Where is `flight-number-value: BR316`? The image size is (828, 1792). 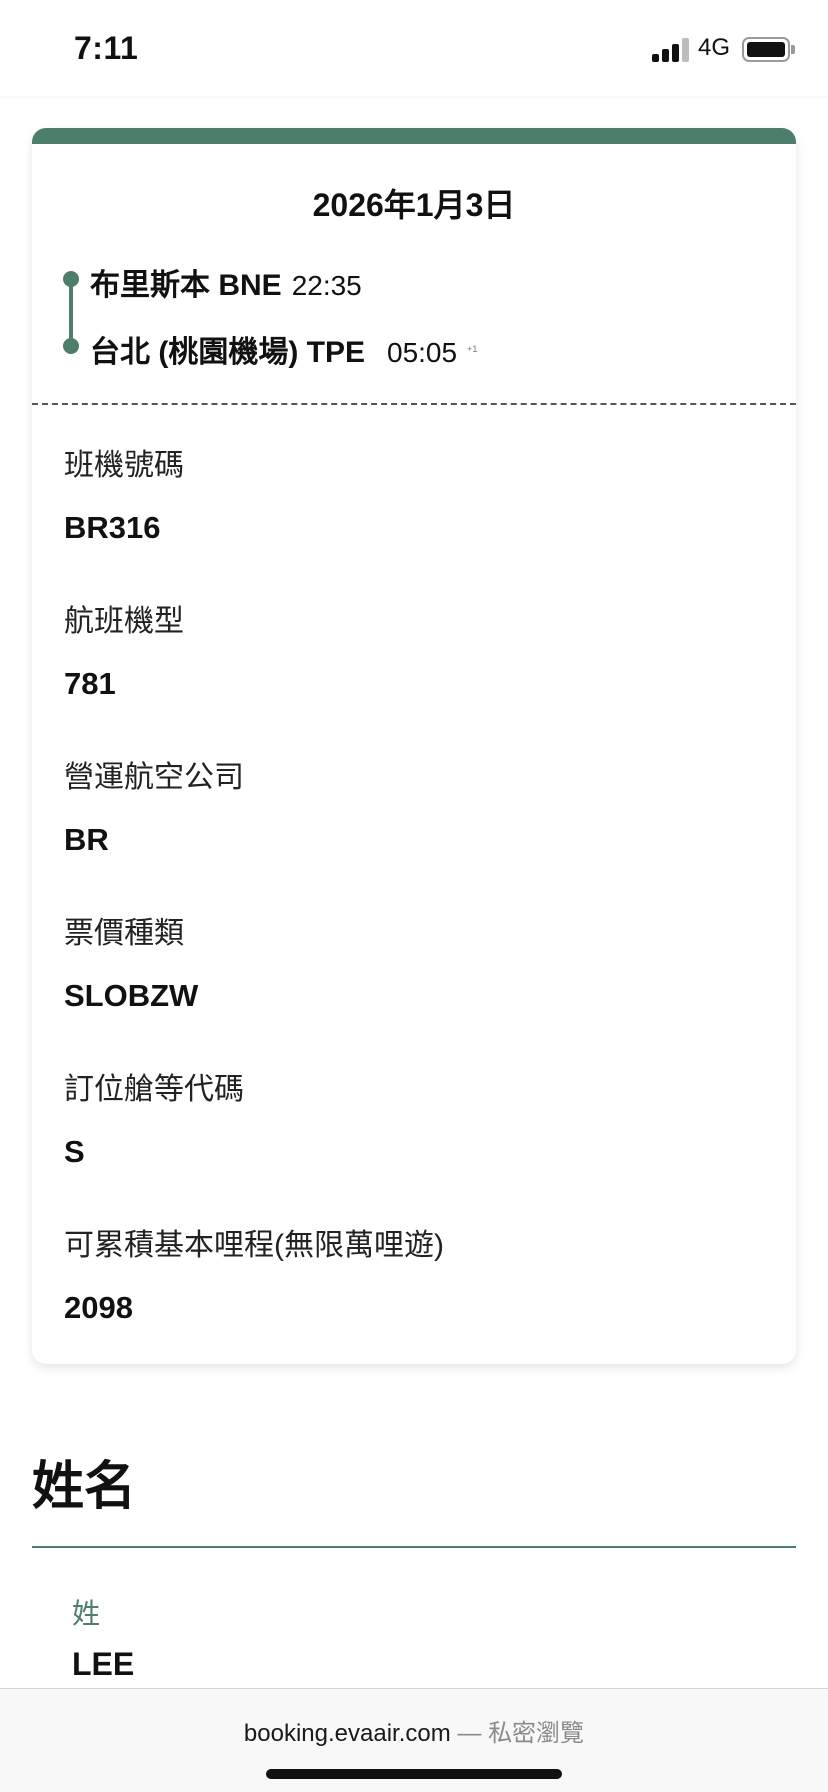 flight-number-value: BR316 is located at coordinates (112, 527).